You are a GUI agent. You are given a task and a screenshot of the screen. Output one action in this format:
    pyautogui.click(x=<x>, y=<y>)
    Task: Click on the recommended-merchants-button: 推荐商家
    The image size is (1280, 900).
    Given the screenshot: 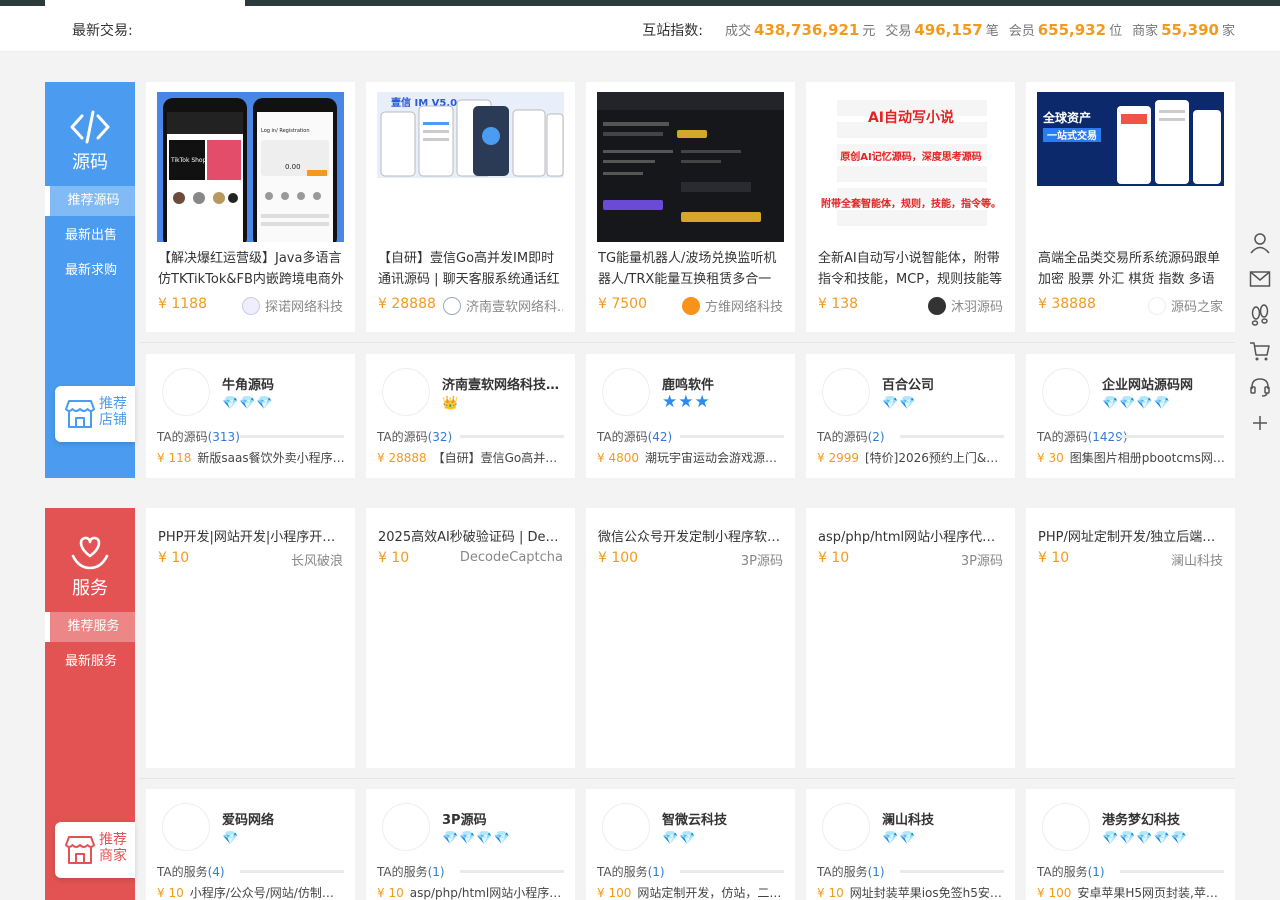 What is the action you would take?
    pyautogui.click(x=95, y=850)
    